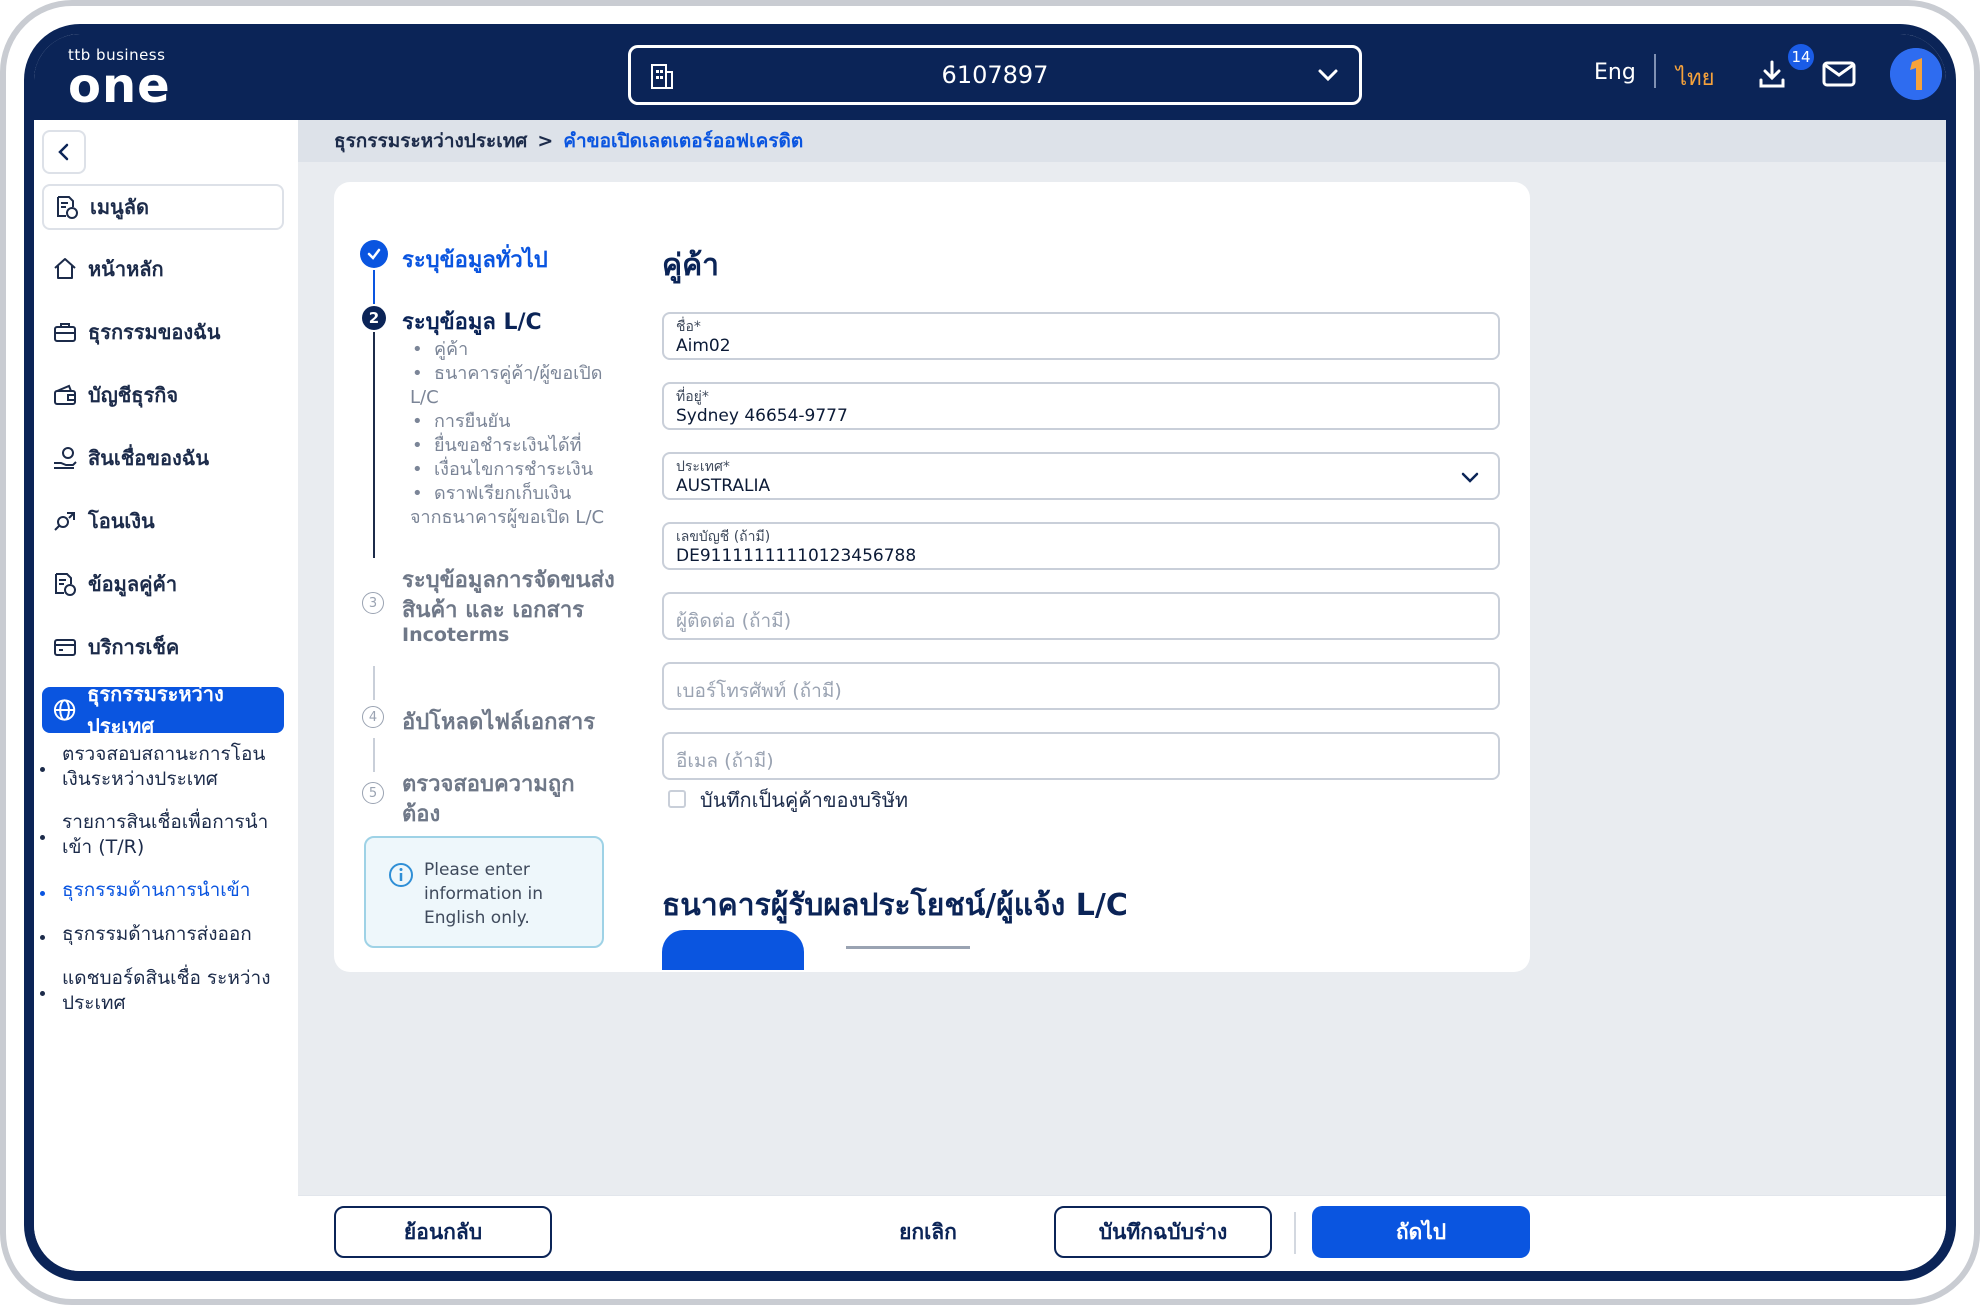 This screenshot has width=1980, height=1305. I want to click on sidebar-item-my-transactions: ธุรกรรมของฉัน, so click(163, 332).